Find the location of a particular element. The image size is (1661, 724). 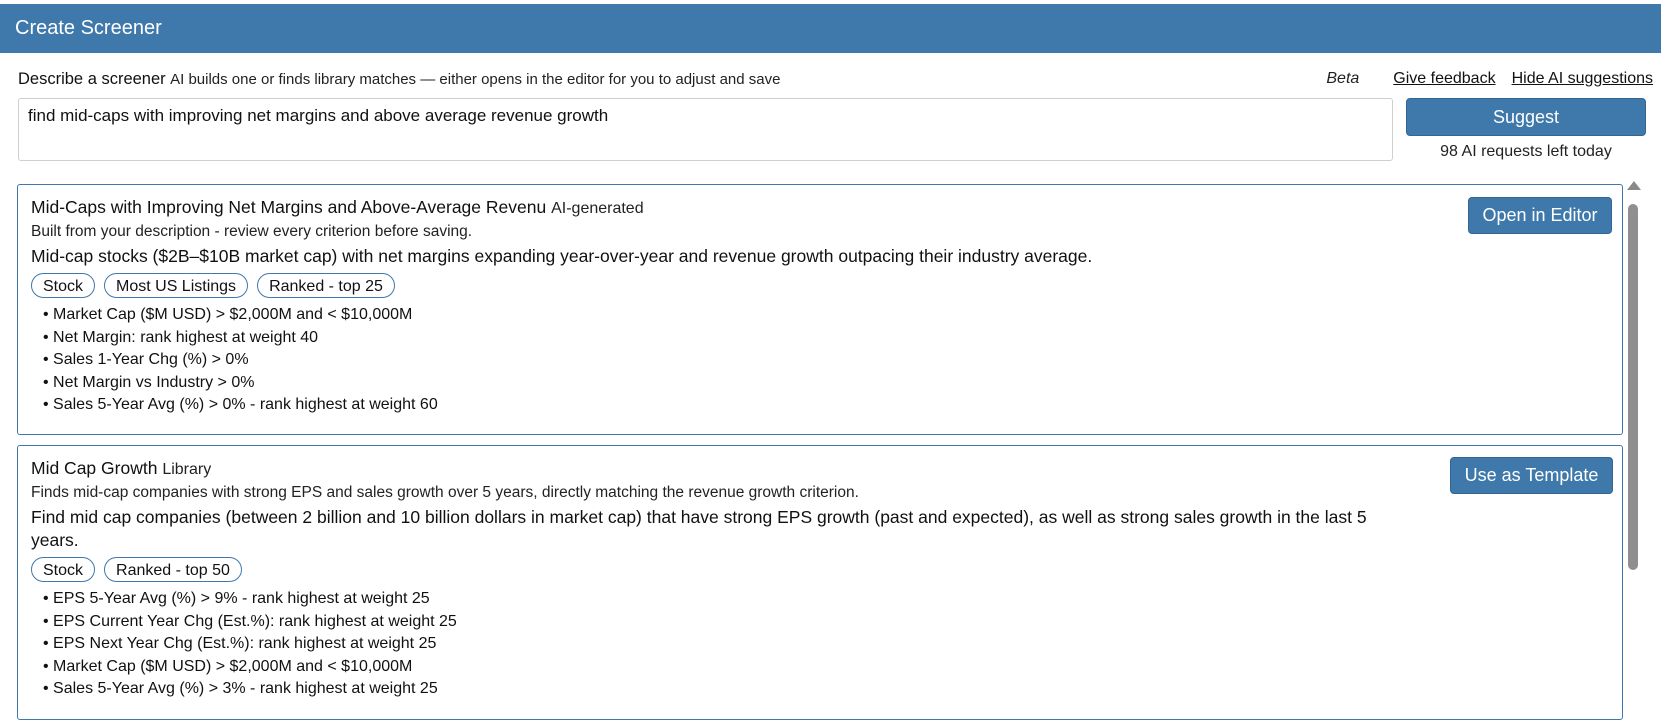

open-in-editor-button: Open in Editor is located at coordinates (1540, 215).